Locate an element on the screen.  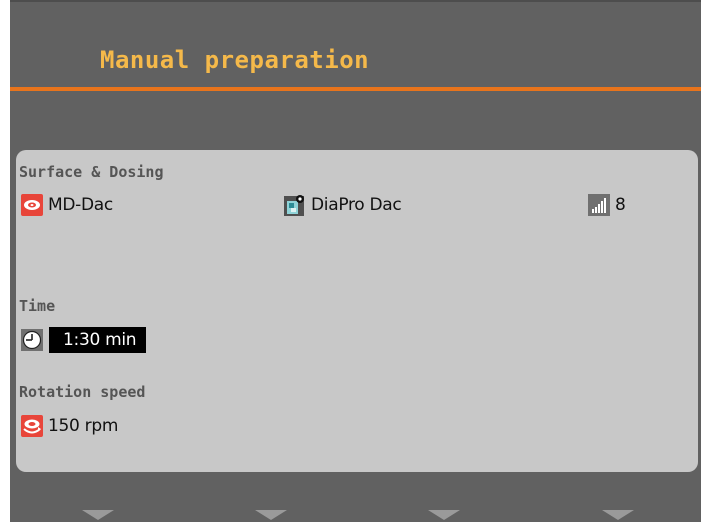
rotation-speed-icon is located at coordinates (32, 426).